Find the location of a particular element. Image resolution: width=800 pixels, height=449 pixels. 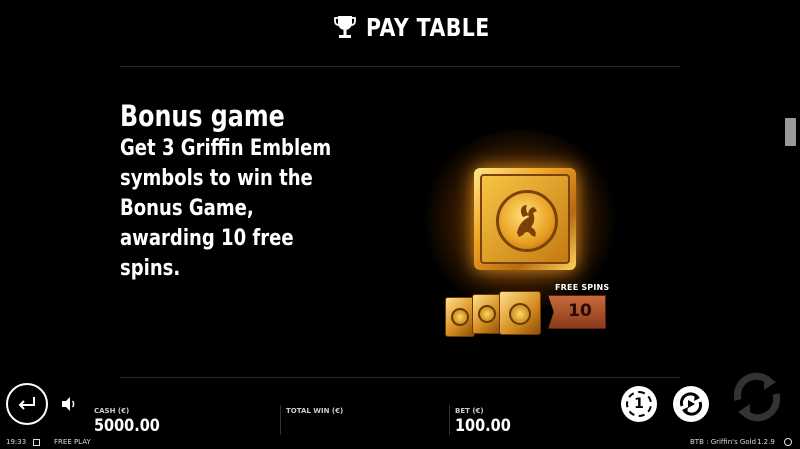

section-heading: Bonus game is located at coordinates (202, 116).